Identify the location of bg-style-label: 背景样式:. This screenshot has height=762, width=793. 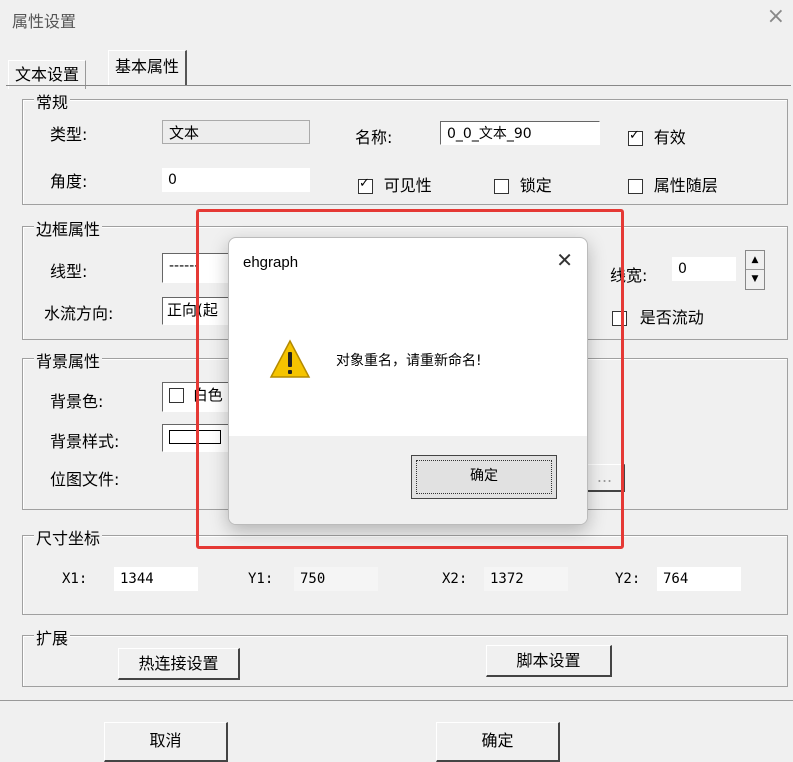
(85, 441).